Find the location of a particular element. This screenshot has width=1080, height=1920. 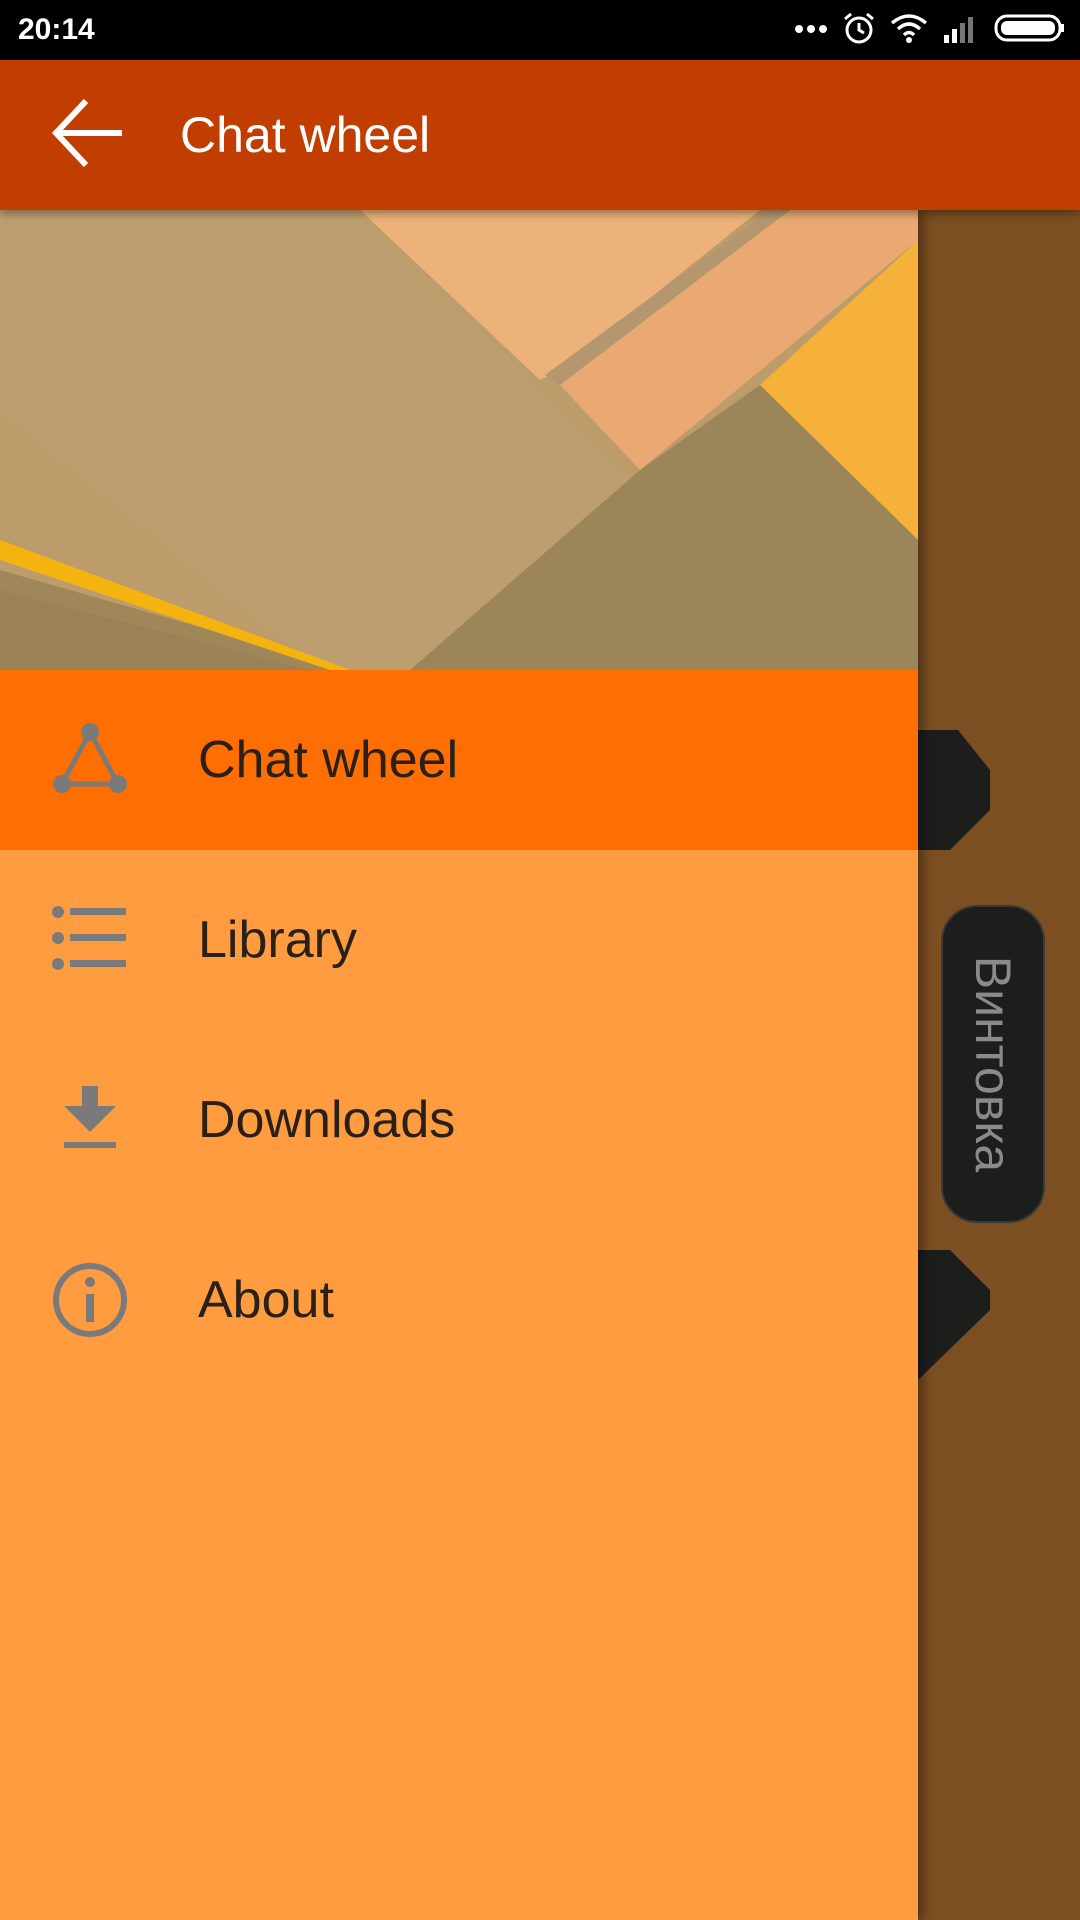

menu-item-label: Chat wheel is located at coordinates (328, 760).